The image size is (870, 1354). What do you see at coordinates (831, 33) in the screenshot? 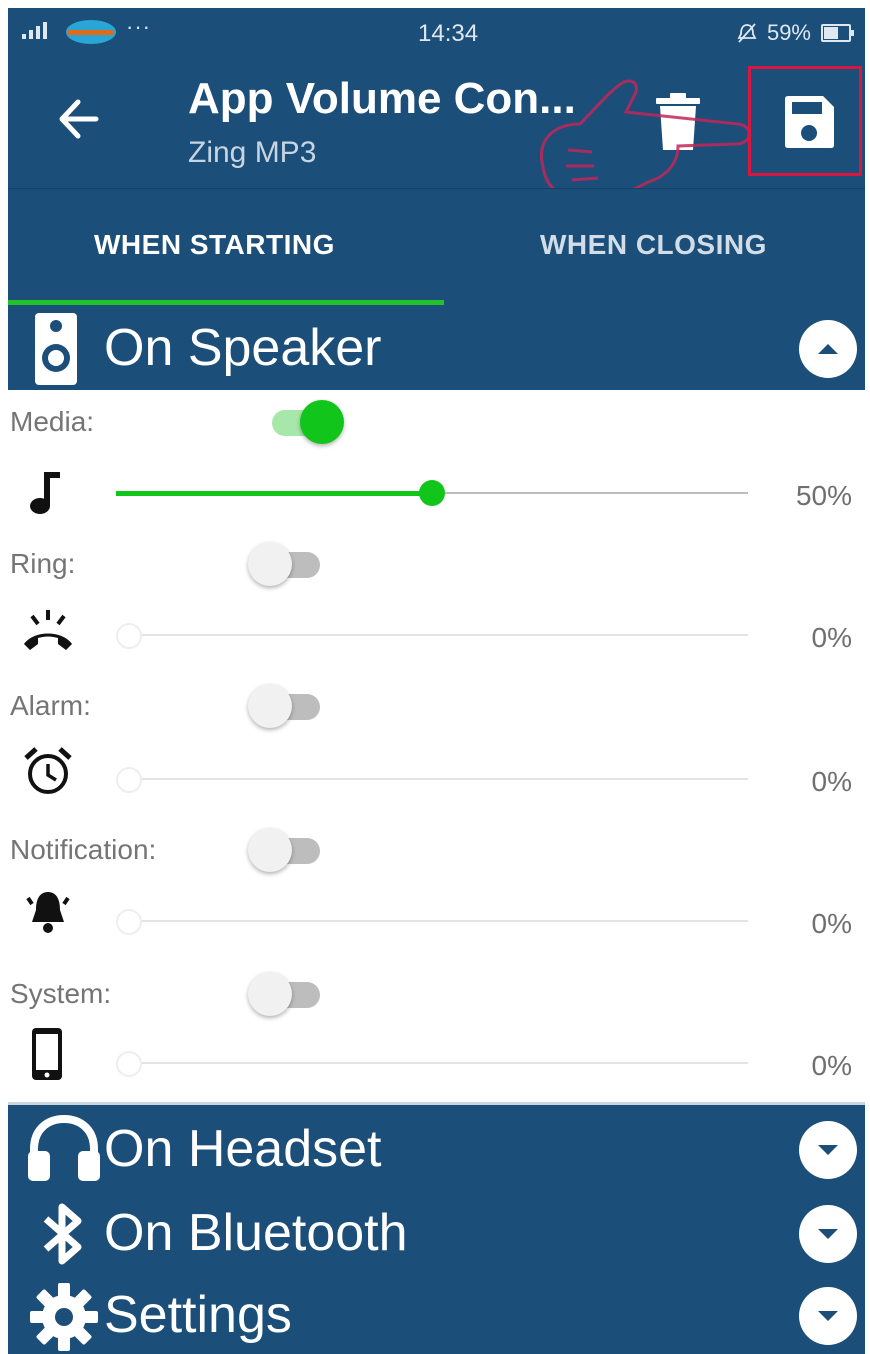
I see `battery-level` at bounding box center [831, 33].